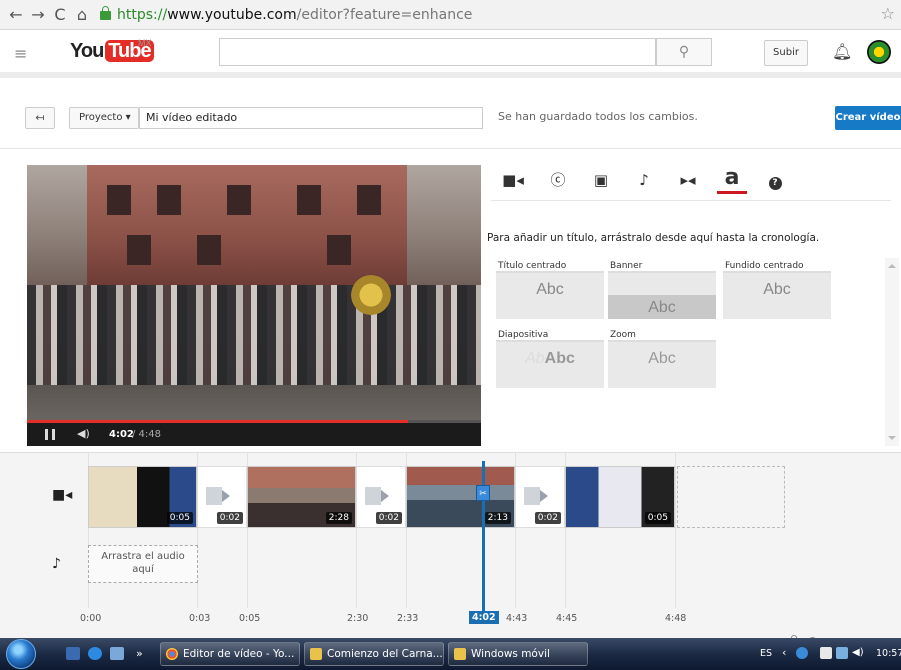 This screenshot has width=901, height=670. What do you see at coordinates (601, 180) in the screenshot?
I see `tab-photos: ▣` at bounding box center [601, 180].